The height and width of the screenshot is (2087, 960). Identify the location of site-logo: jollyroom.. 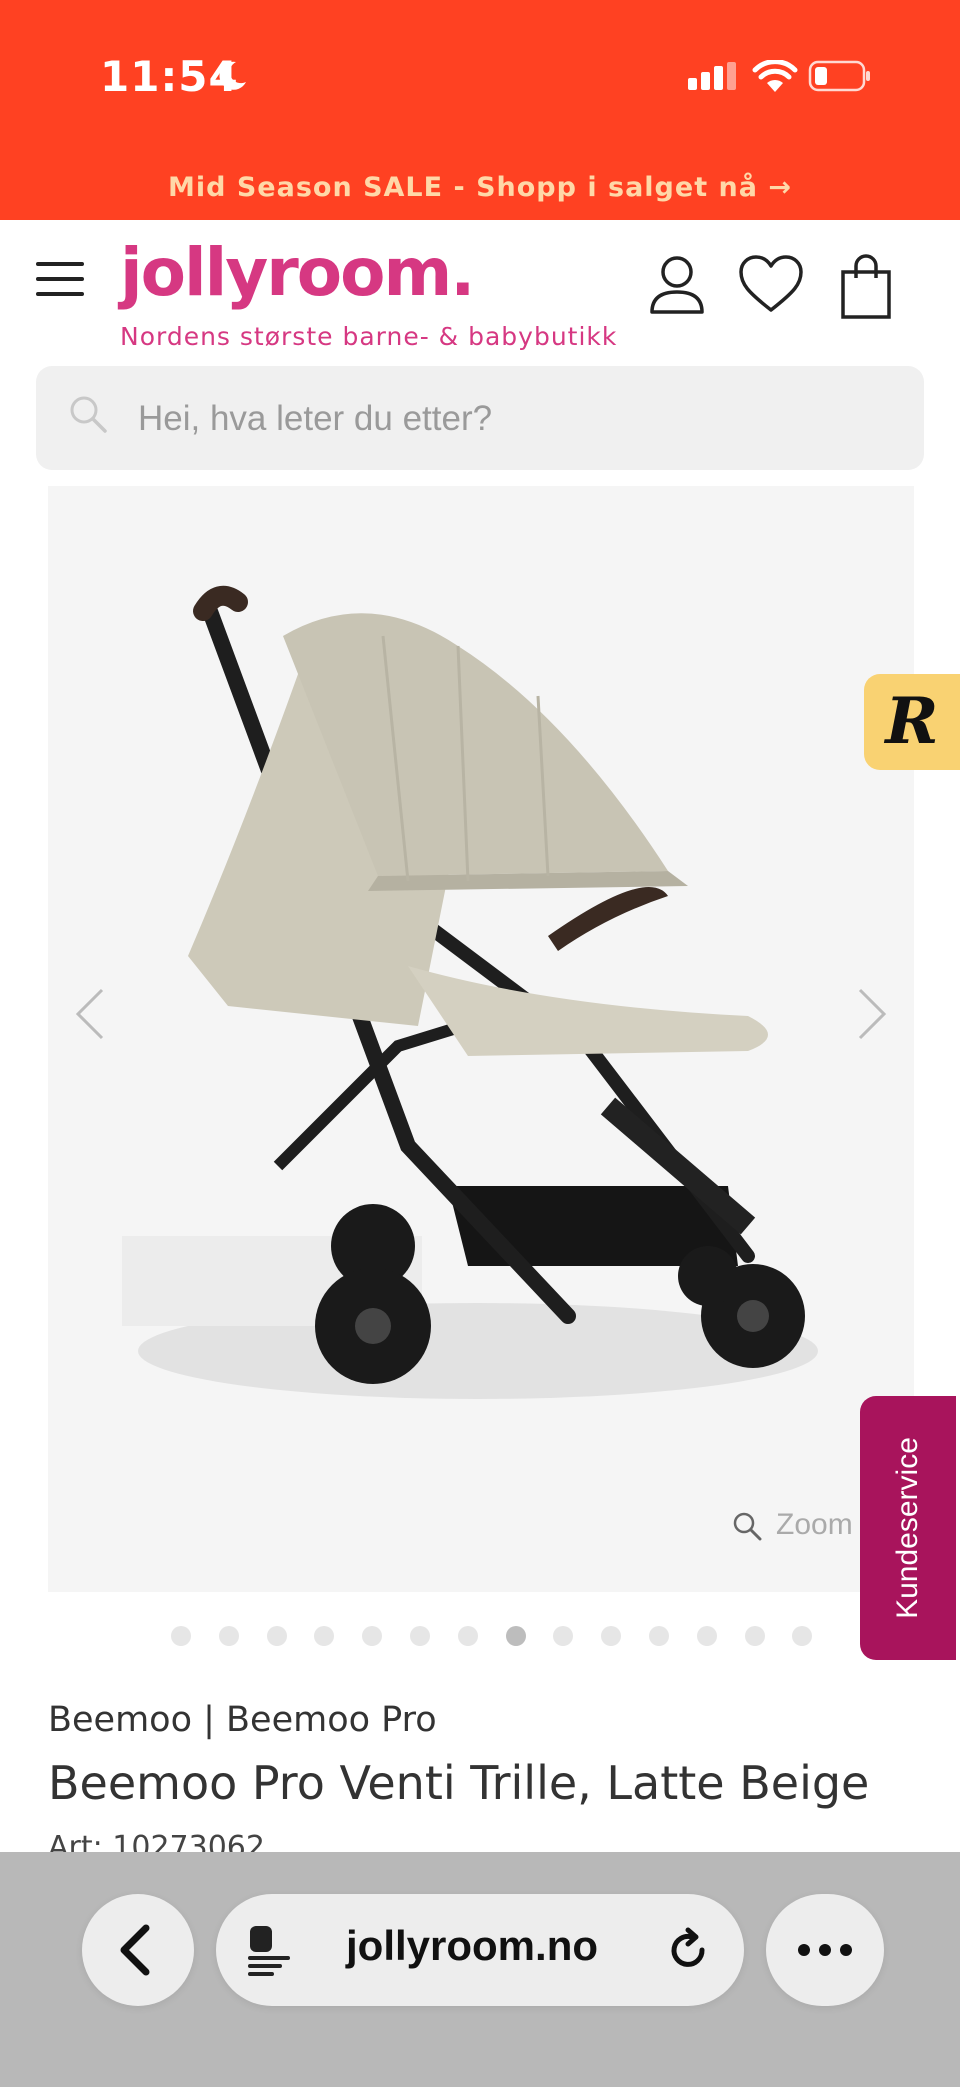
(297, 272).